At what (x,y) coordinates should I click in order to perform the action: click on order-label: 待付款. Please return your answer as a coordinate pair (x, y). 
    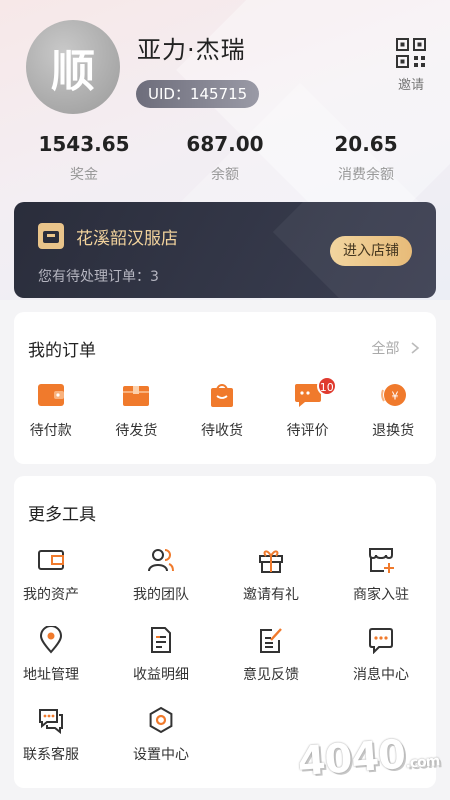
    Looking at the image, I should click on (50, 431).